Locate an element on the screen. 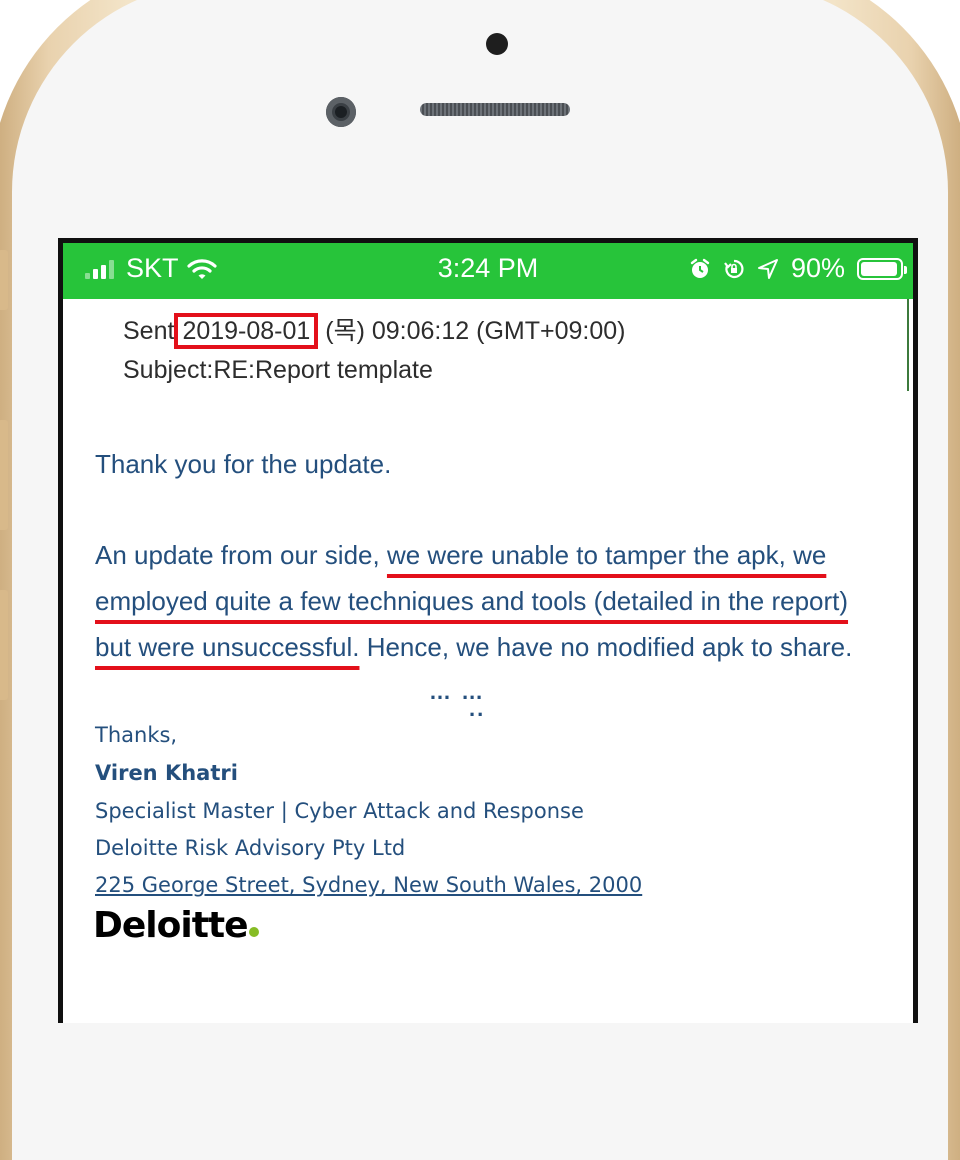  logo-dot is located at coordinates (253, 932).